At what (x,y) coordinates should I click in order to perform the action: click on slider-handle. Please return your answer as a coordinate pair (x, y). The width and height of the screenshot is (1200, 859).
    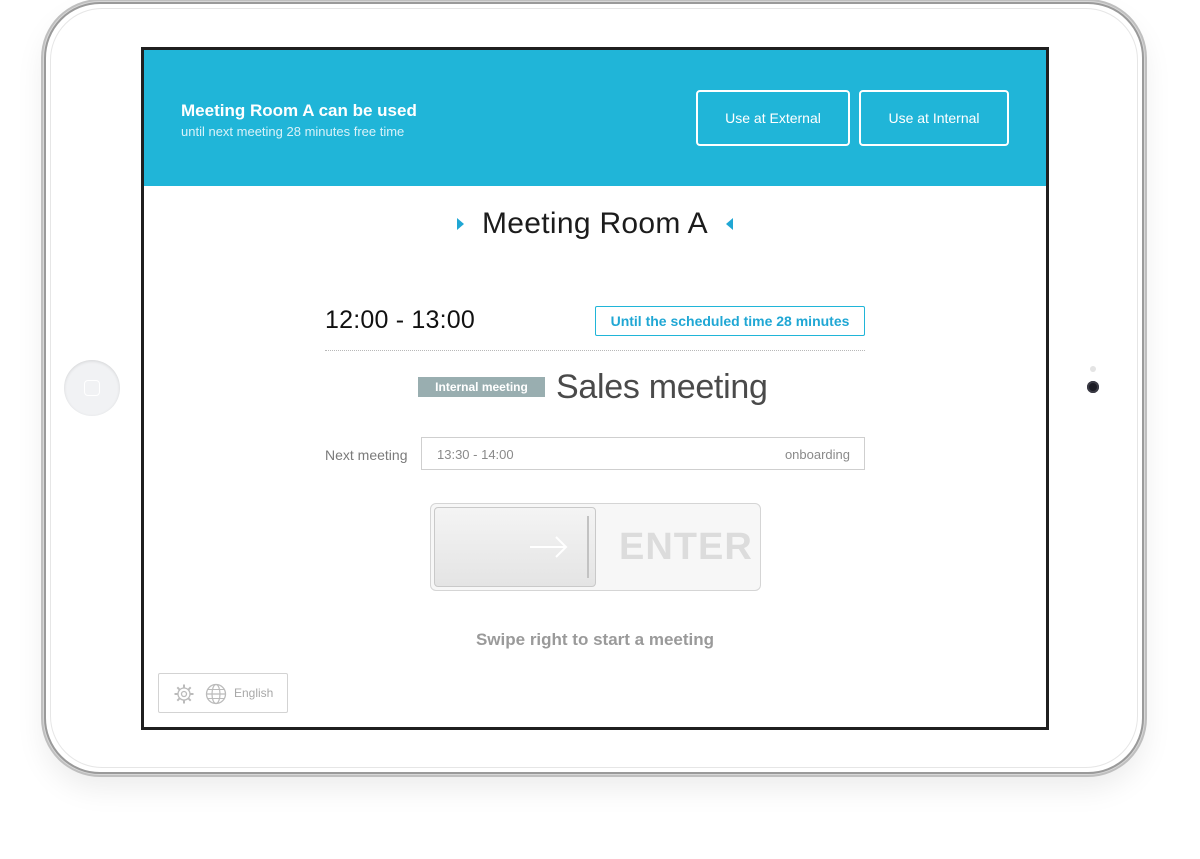
    Looking at the image, I should click on (515, 547).